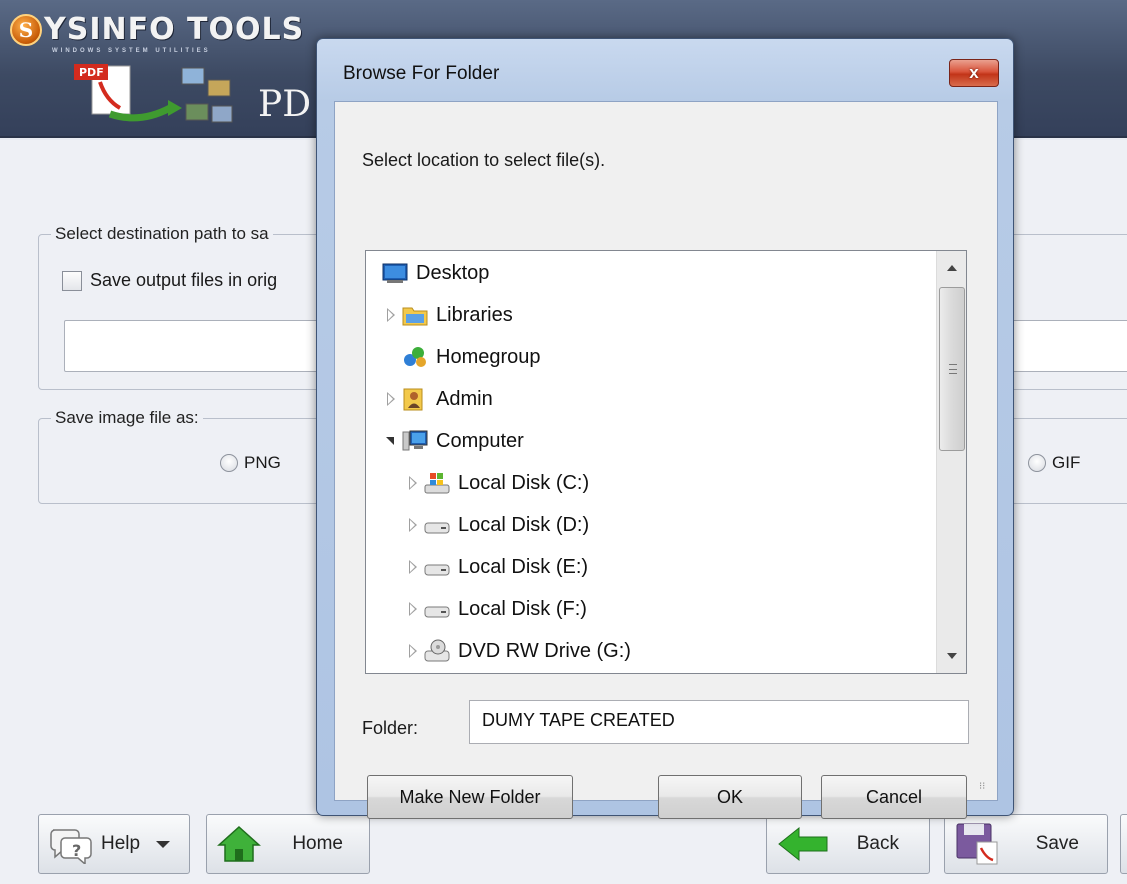 The image size is (1127, 884). Describe the element at coordinates (474, 314) in the screenshot. I see `tree-item-label: Libraries` at that location.